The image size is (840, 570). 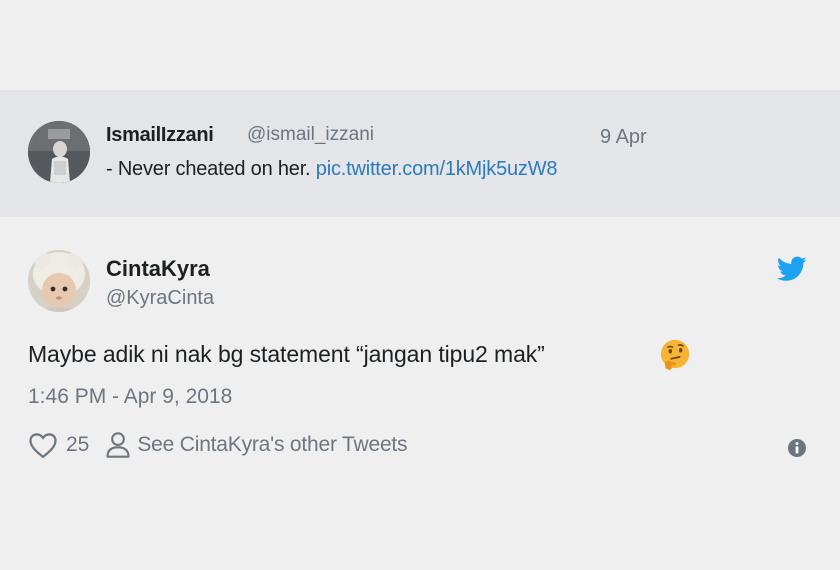 I want to click on person-icon, so click(x=118, y=445).